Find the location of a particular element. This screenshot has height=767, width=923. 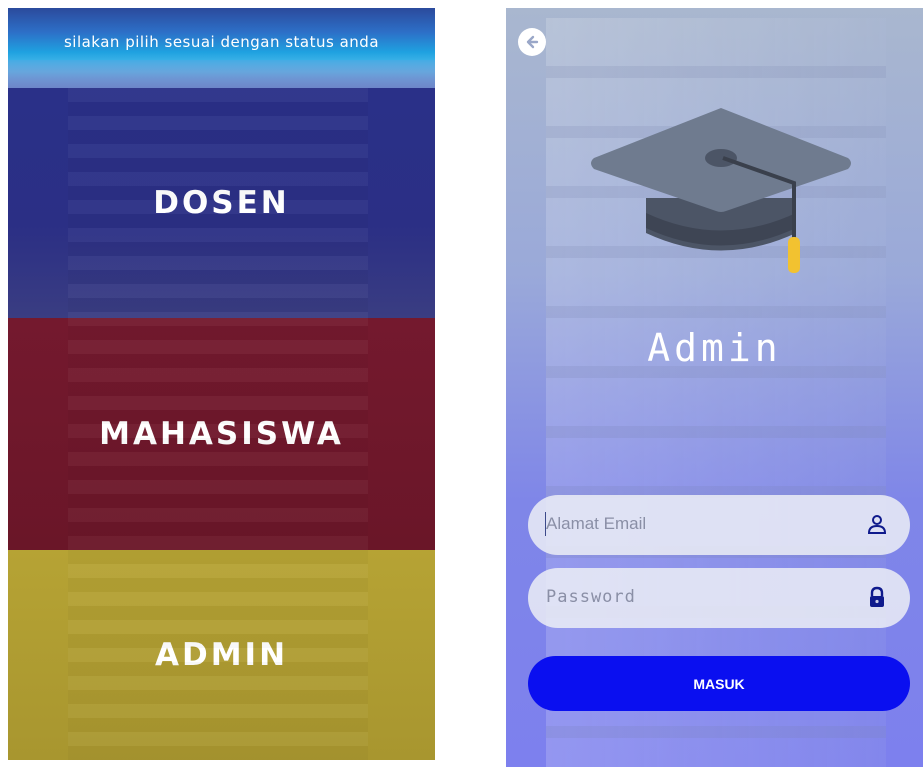

email-placeholder: Alamat Email is located at coordinates (596, 523).